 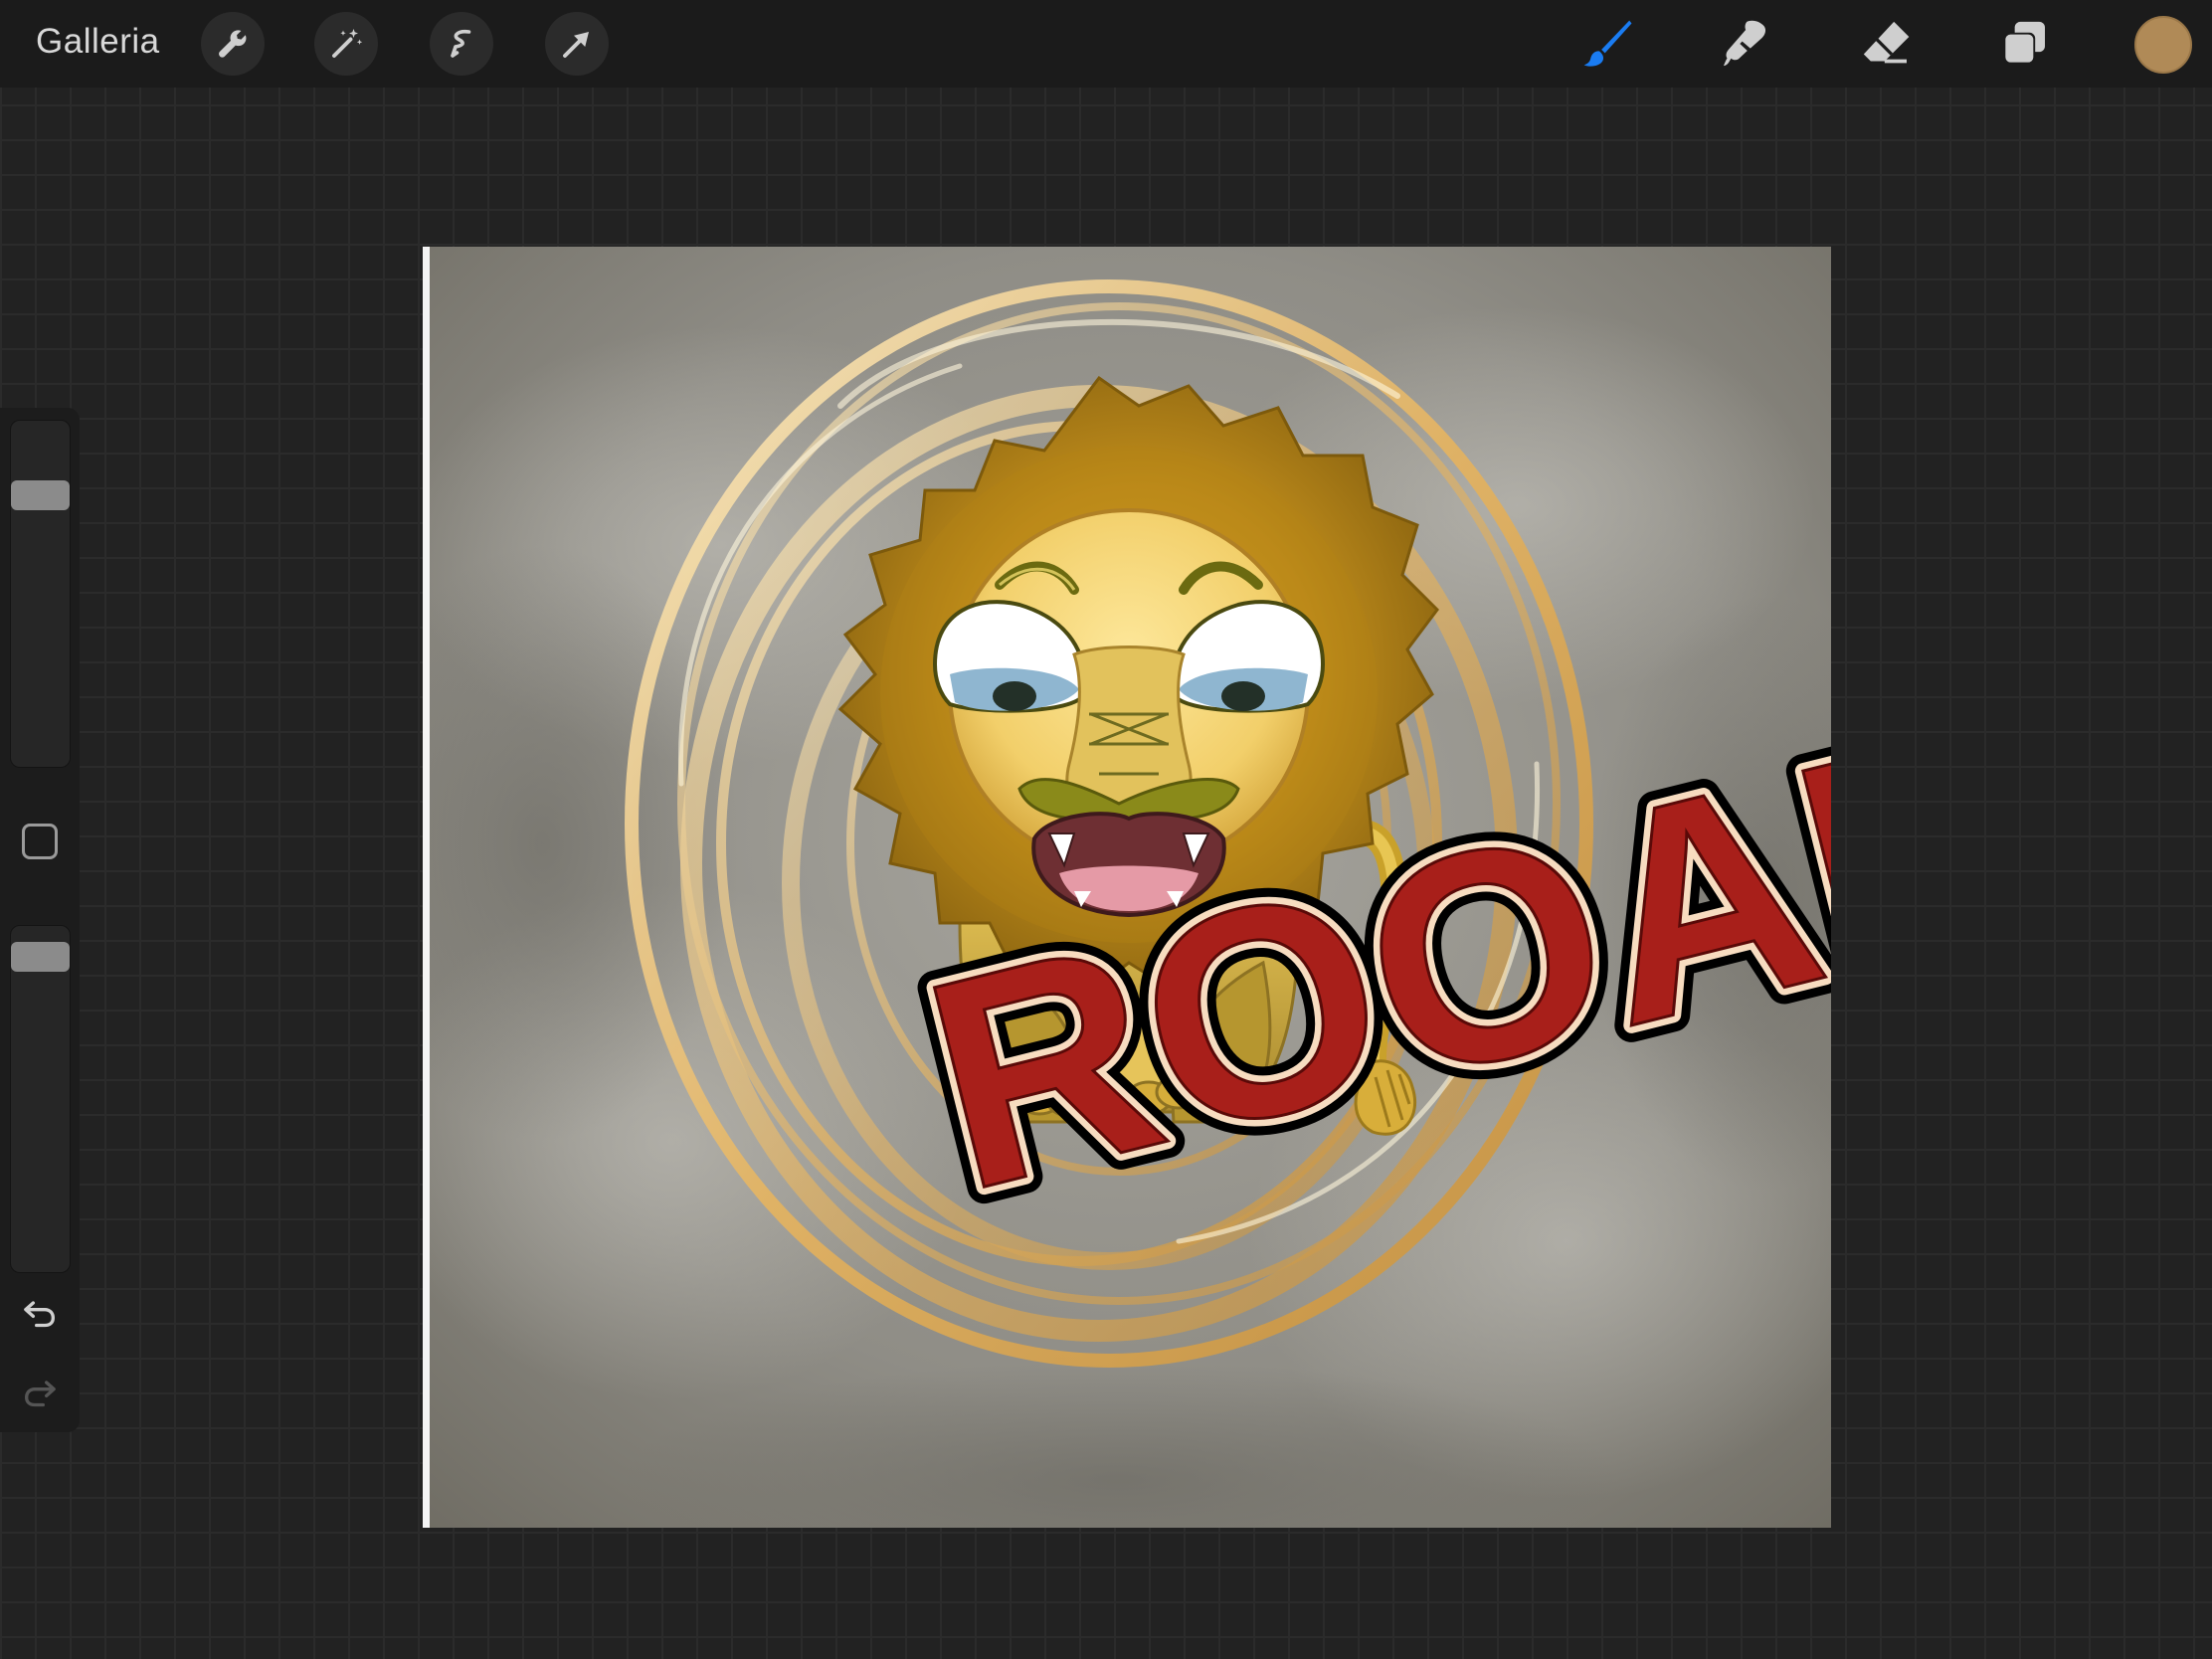 I want to click on transform-button, so click(x=577, y=44).